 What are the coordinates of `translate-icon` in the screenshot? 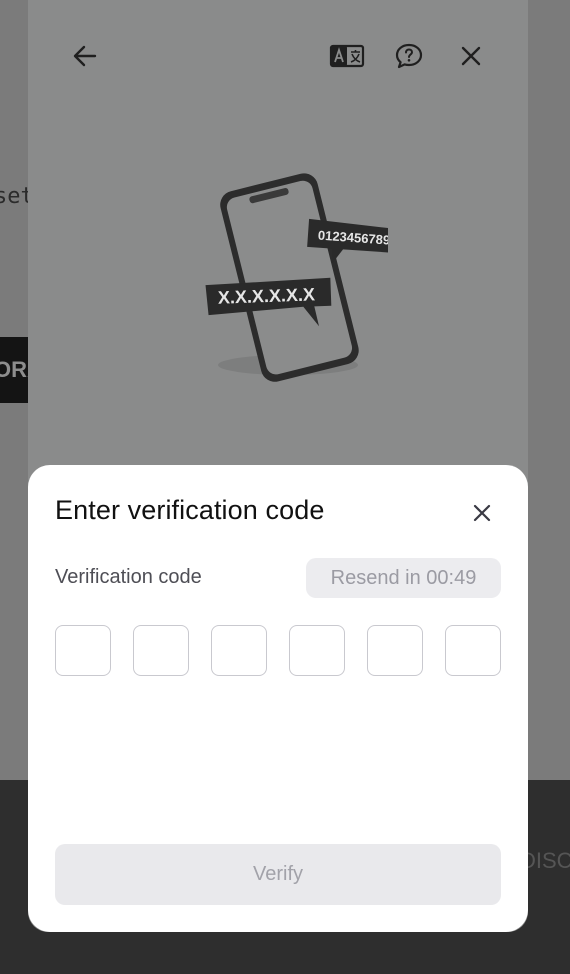 It's located at (347, 56).